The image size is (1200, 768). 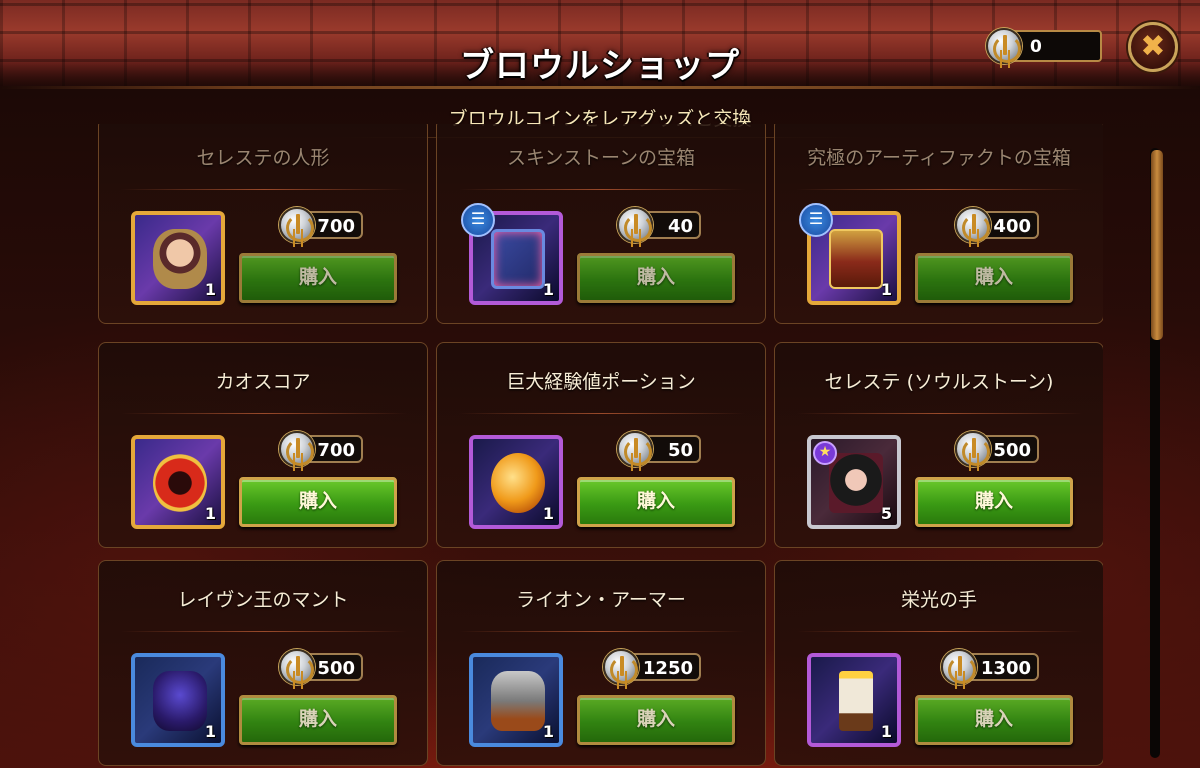 I want to click on item-price: 400, so click(x=997, y=225).